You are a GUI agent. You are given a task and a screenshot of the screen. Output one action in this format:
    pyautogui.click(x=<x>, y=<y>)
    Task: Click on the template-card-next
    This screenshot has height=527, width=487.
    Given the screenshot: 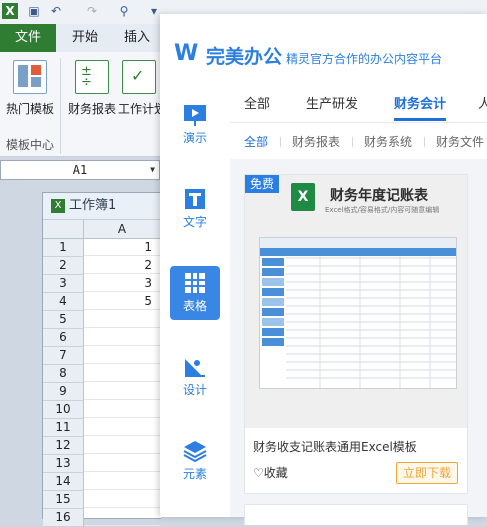 What is the action you would take?
    pyautogui.click(x=356, y=514)
    